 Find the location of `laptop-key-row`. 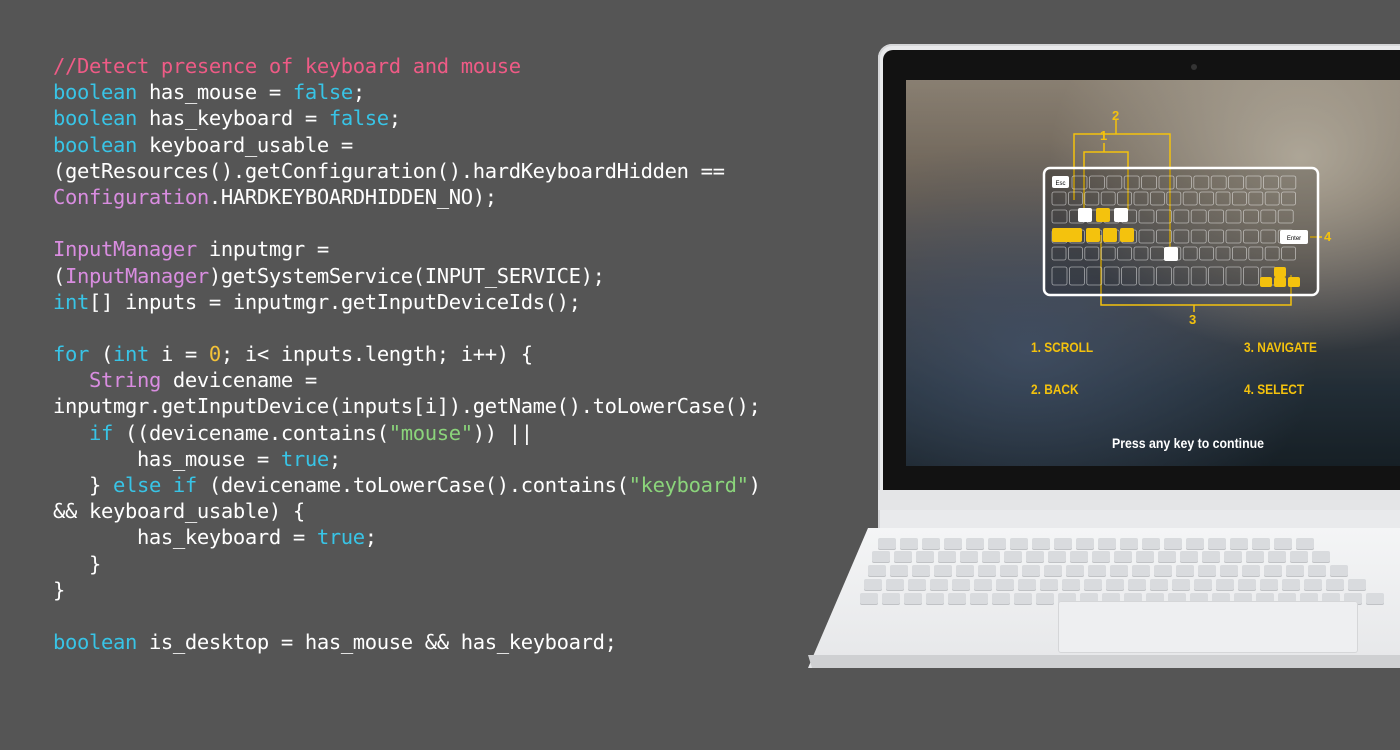

laptop-key-row is located at coordinates (1101, 556).